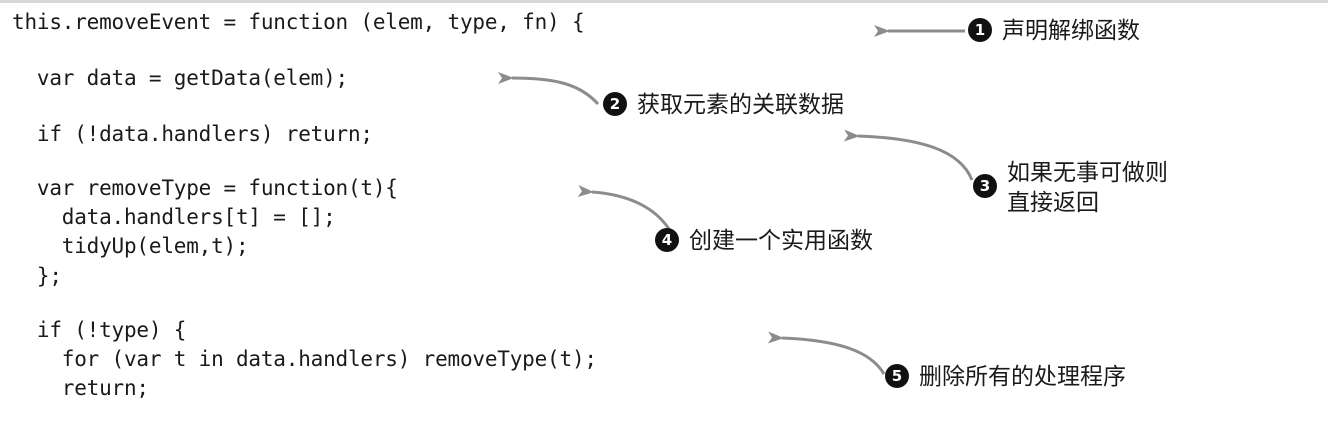  What do you see at coordinates (740, 105) in the screenshot?
I see `annotation-text: 获取元素的关联数据` at bounding box center [740, 105].